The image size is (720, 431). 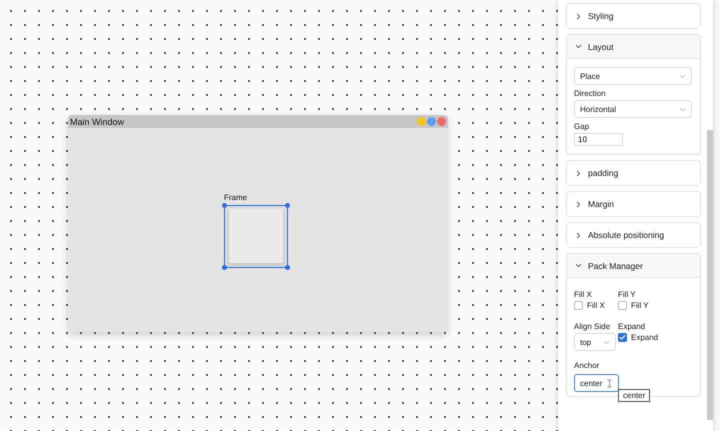 I want to click on tooltip: center, so click(x=634, y=395).